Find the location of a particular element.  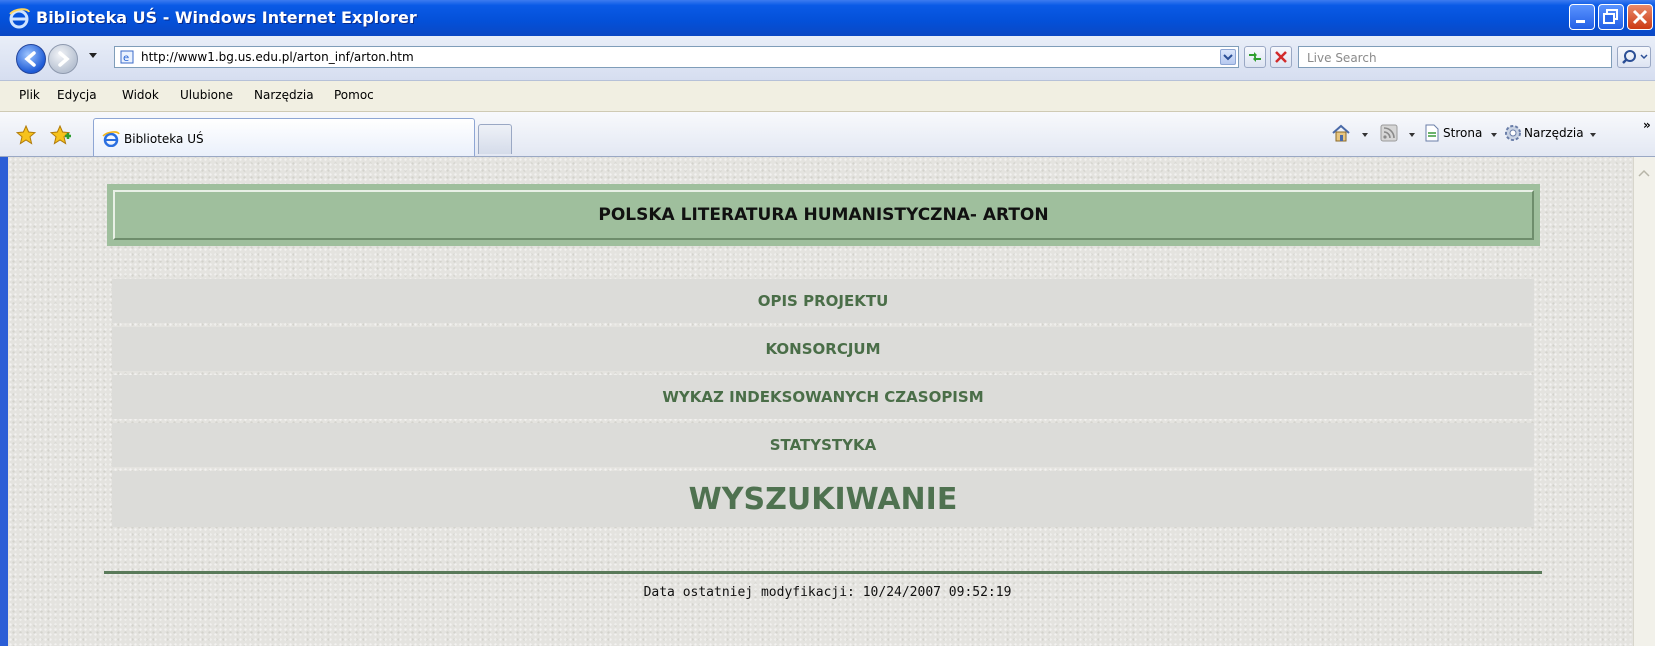

back-button is located at coordinates (31, 59).